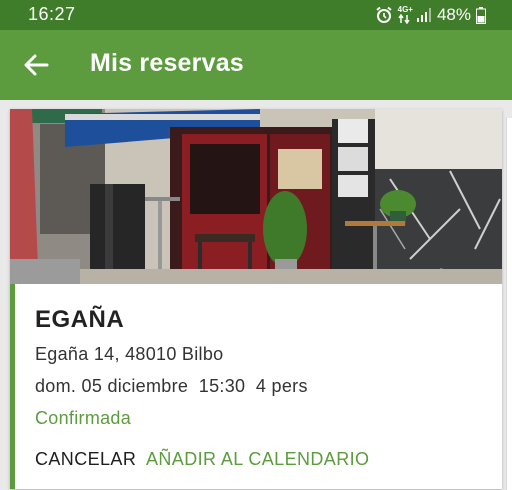 The height and width of the screenshot is (490, 512). I want to click on status-badge: Confirmada, so click(83, 418).